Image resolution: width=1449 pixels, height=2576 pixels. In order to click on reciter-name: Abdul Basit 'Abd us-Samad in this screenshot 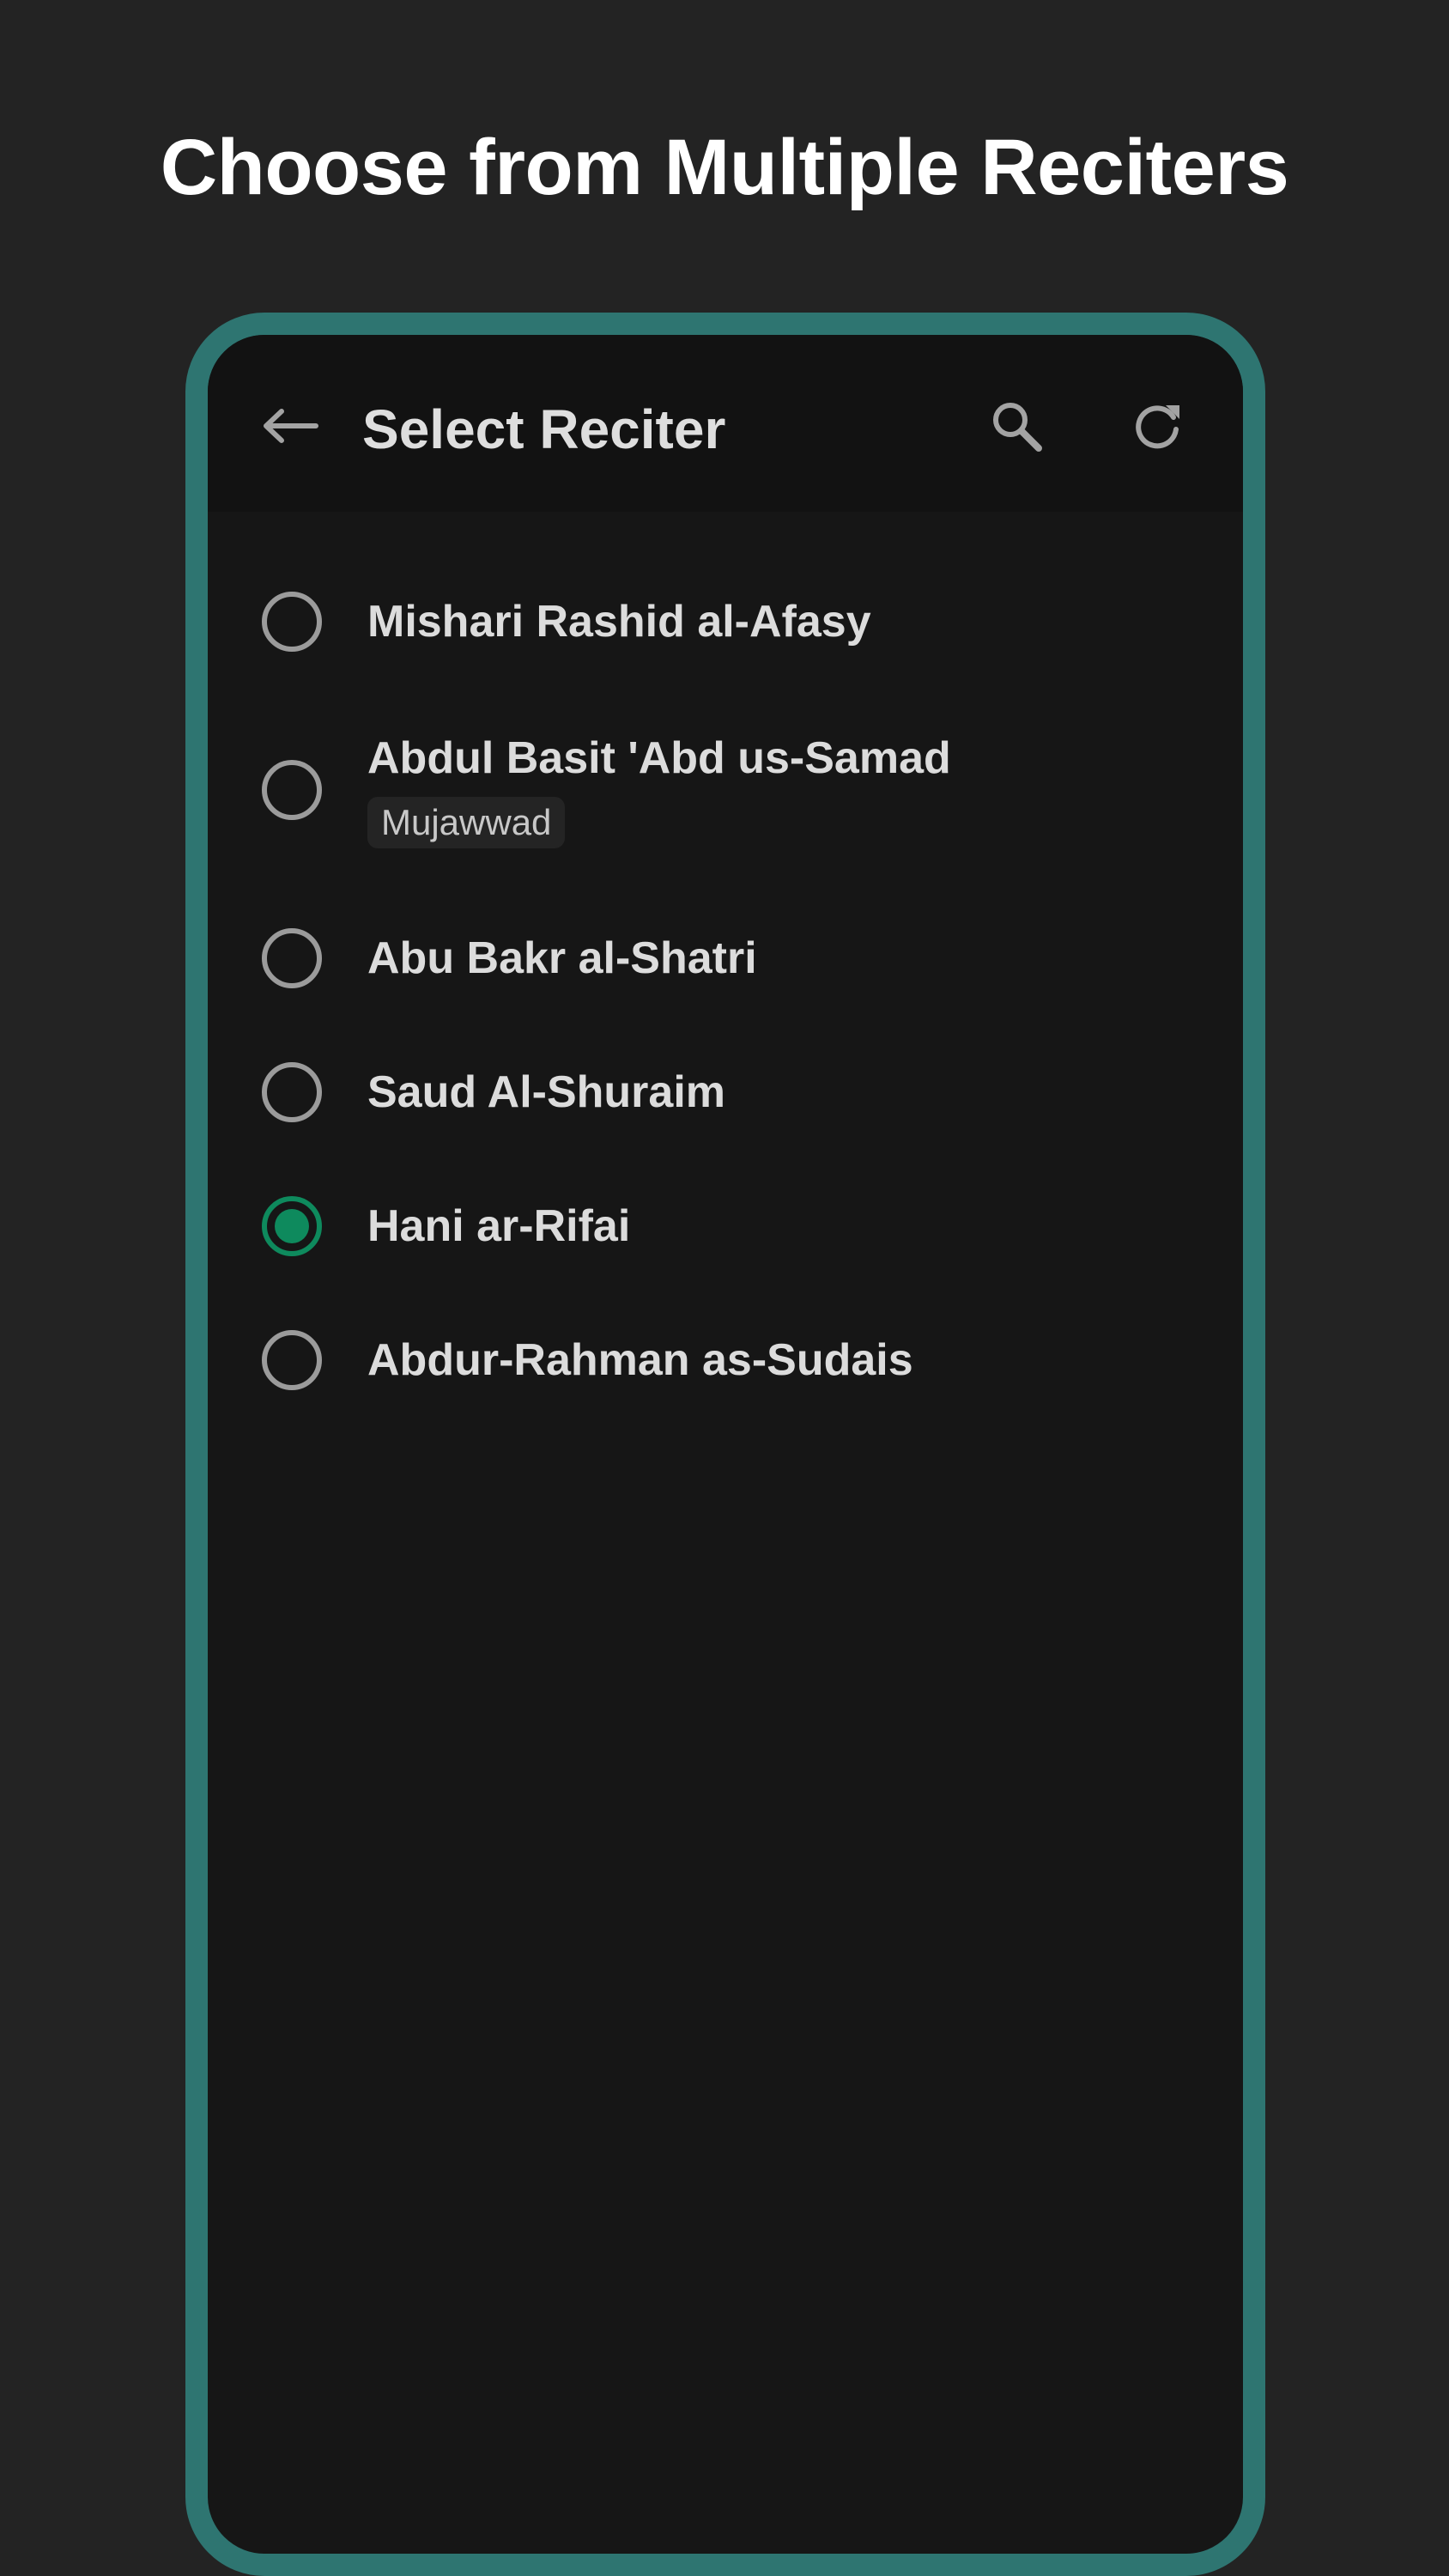, I will do `click(659, 758)`.